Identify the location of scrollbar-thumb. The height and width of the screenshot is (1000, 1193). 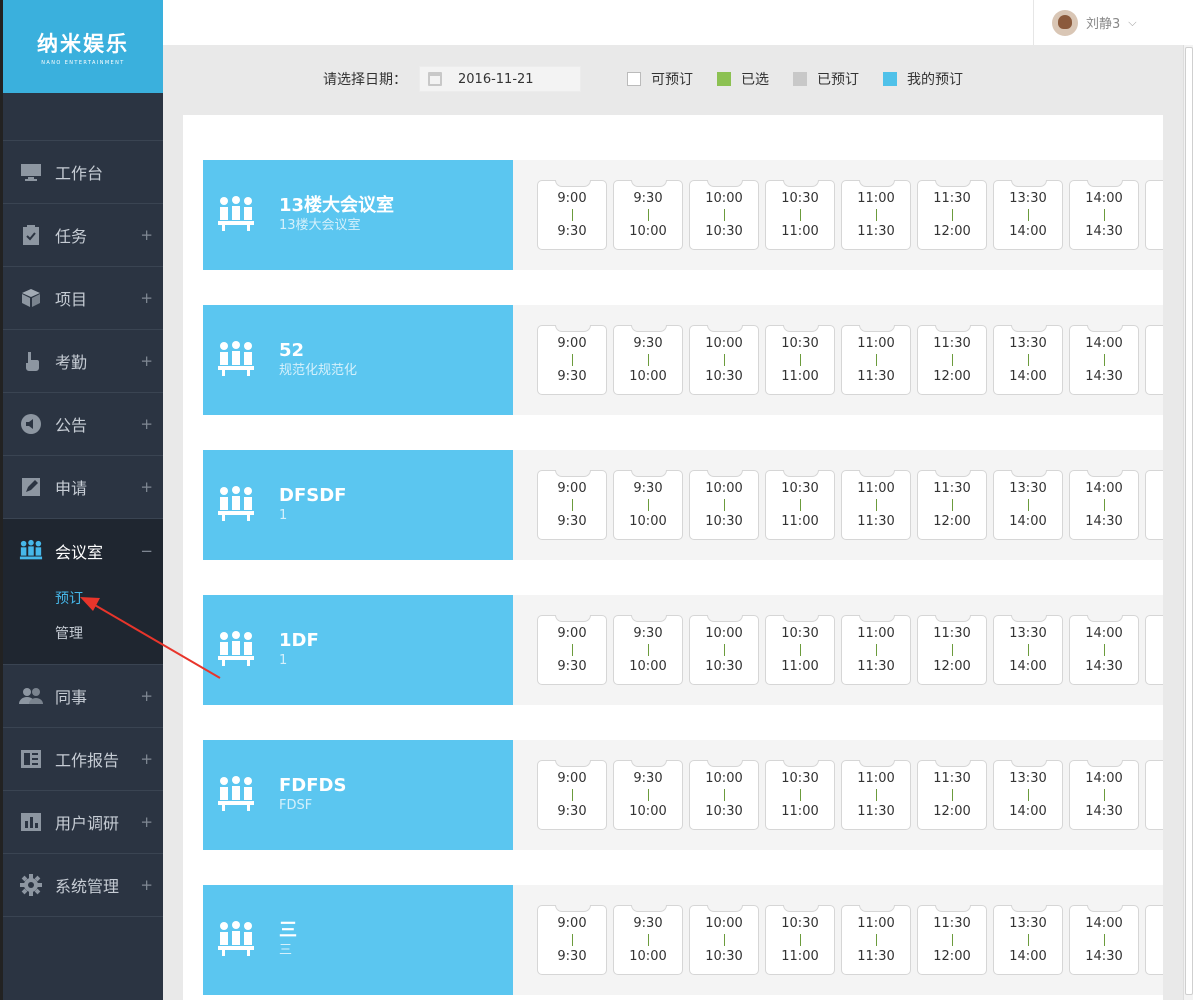
(1189, 521).